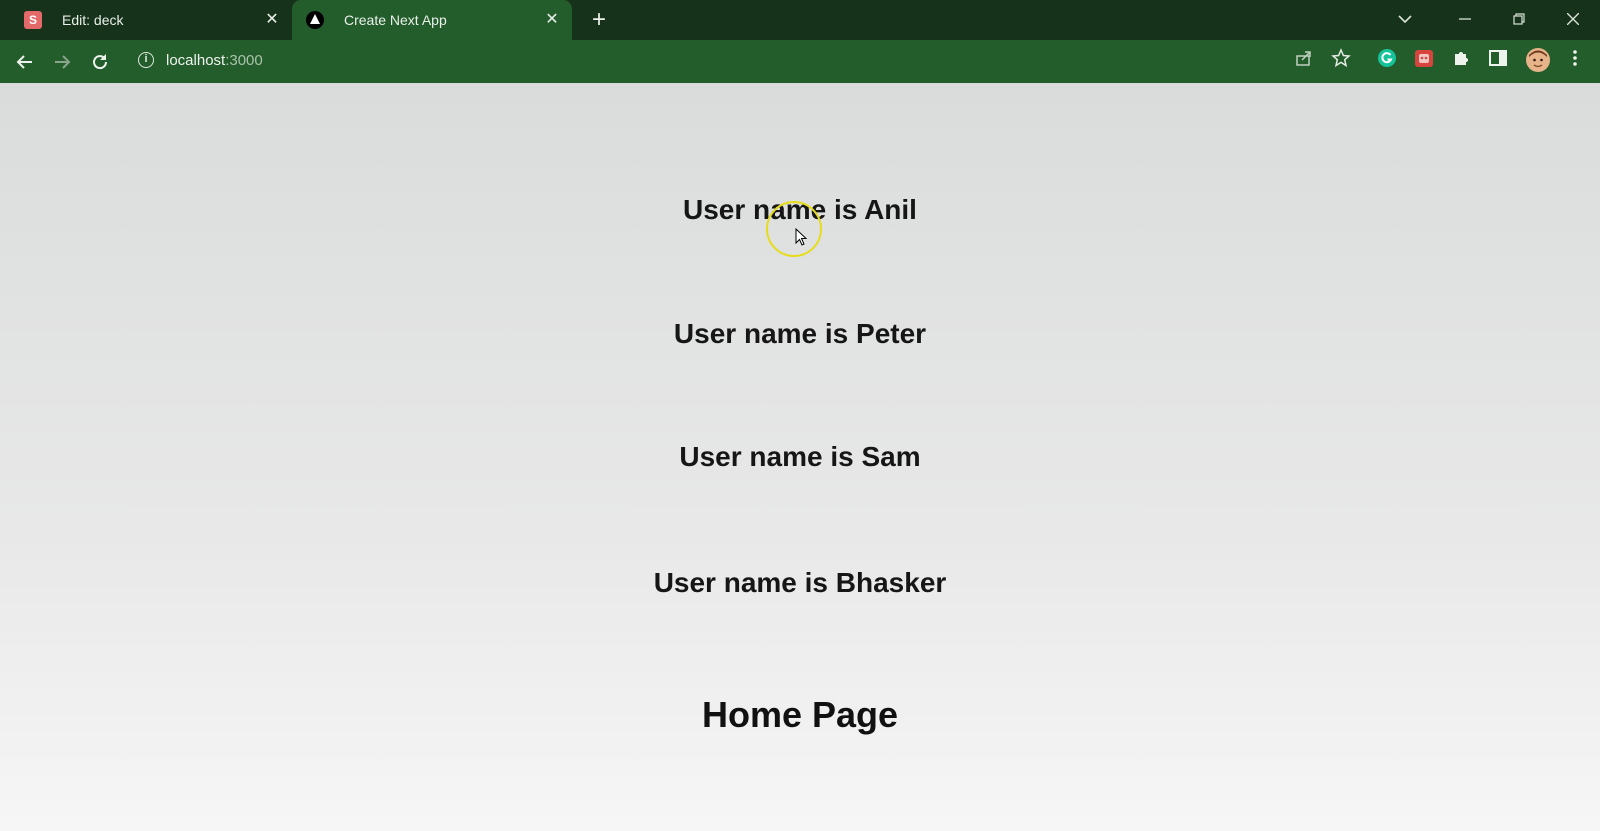  Describe the element at coordinates (214, 60) in the screenshot. I see `address-url: localhost:3000` at that location.